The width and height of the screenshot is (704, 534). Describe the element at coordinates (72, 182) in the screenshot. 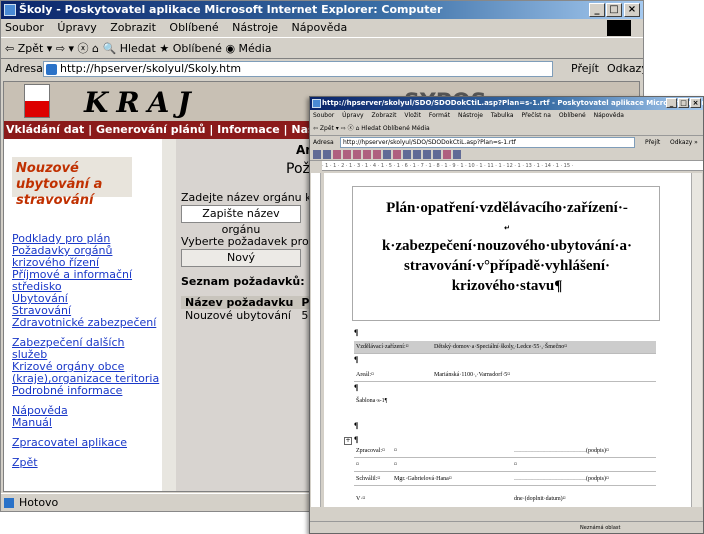

I see `sidebar-title: Nouzové ubytování a stravování` at that location.